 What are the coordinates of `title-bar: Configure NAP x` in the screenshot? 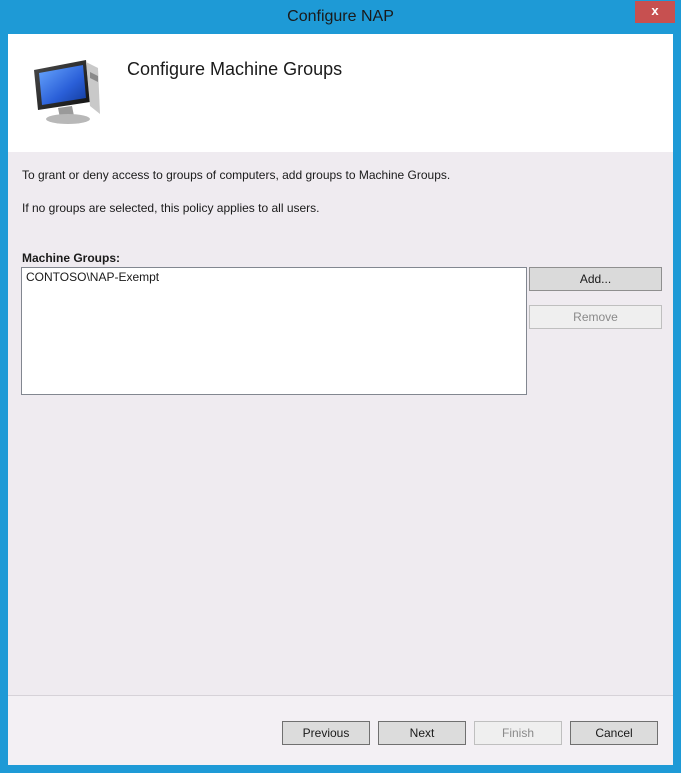 It's located at (340, 17).